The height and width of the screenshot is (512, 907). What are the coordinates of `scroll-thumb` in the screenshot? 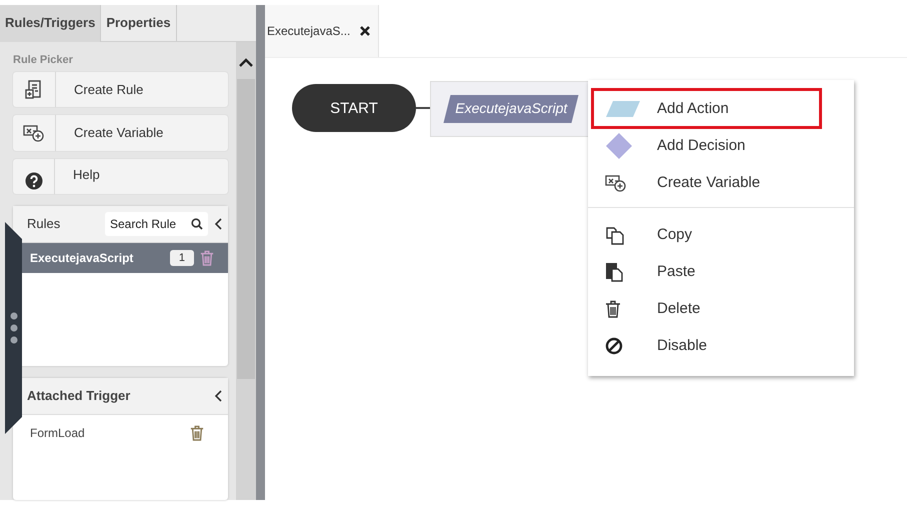 It's located at (246, 229).